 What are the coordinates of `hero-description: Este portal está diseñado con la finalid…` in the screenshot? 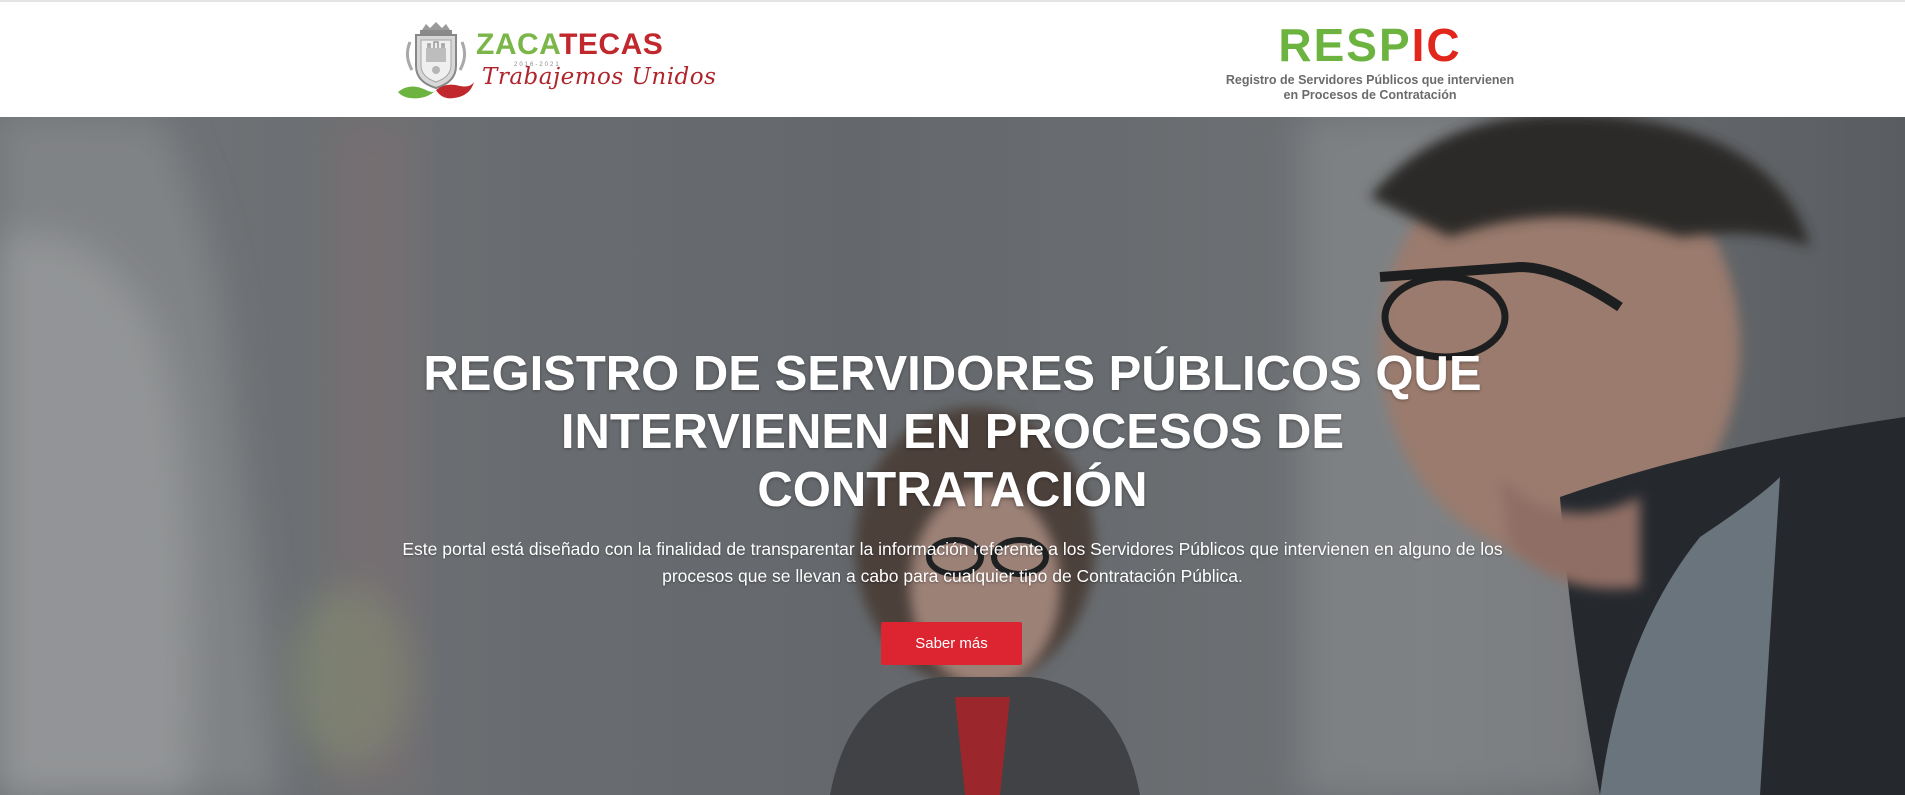 It's located at (952, 562).